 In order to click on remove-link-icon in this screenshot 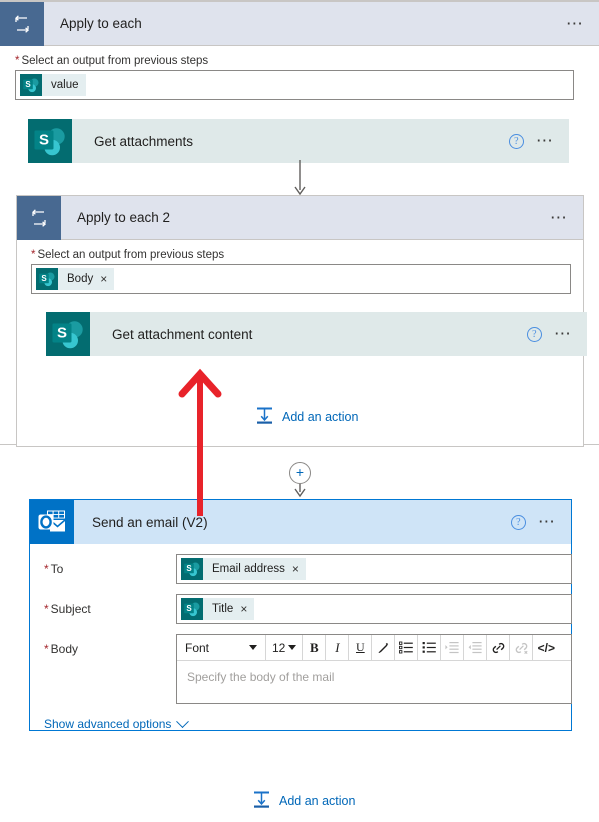, I will do `click(521, 647)`.